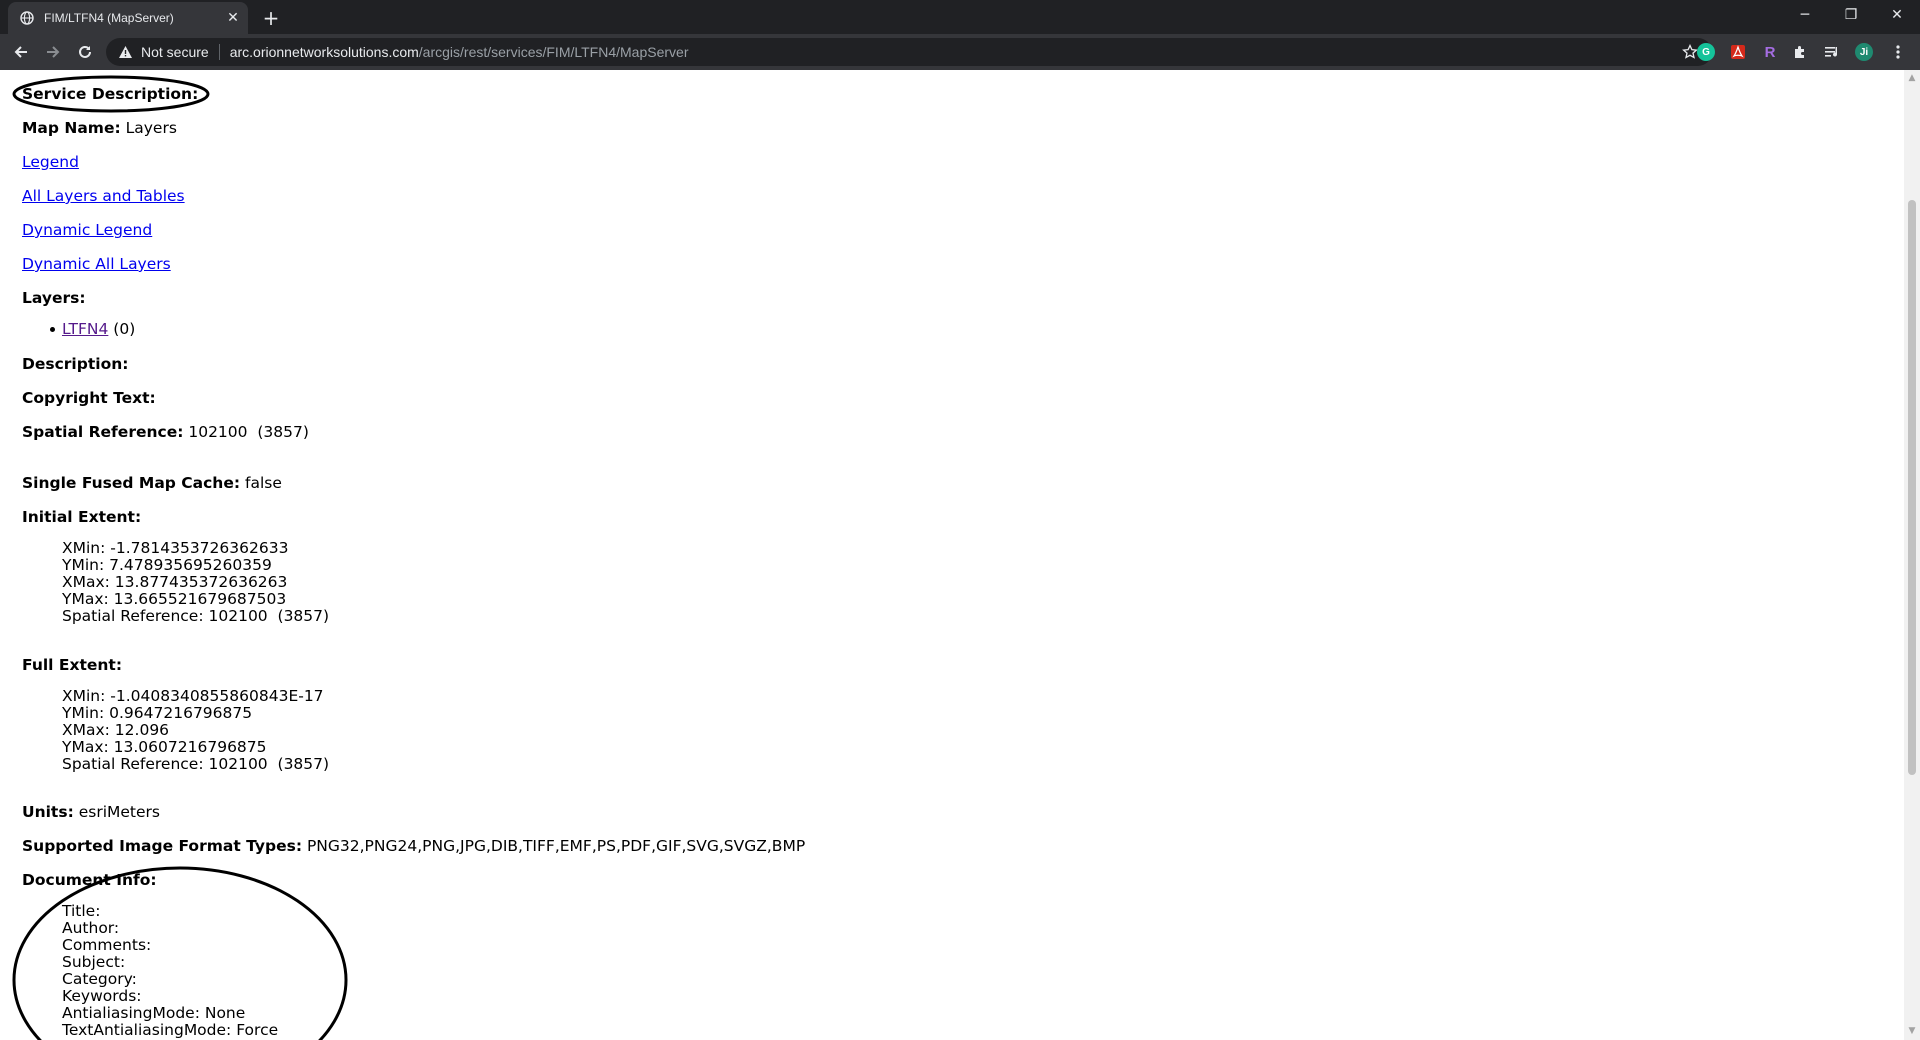  What do you see at coordinates (960, 17) in the screenshot?
I see `tab-strip: FIM/LTFN4 (MapServer) ✕ + ─ ❐ ✕` at bounding box center [960, 17].